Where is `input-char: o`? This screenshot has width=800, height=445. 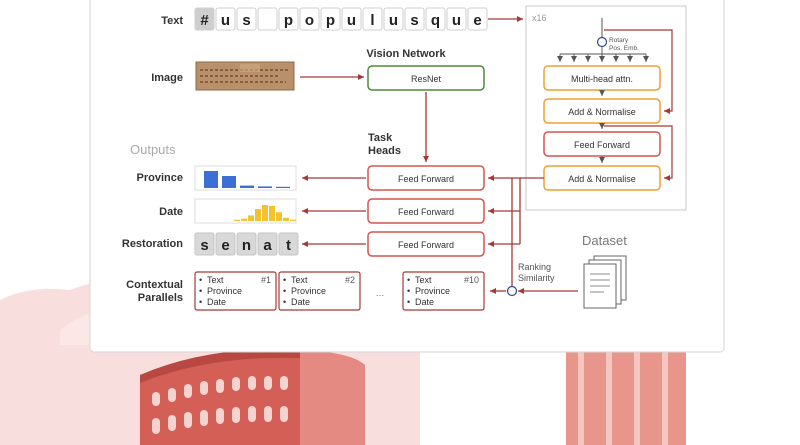 input-char: o is located at coordinates (309, 20).